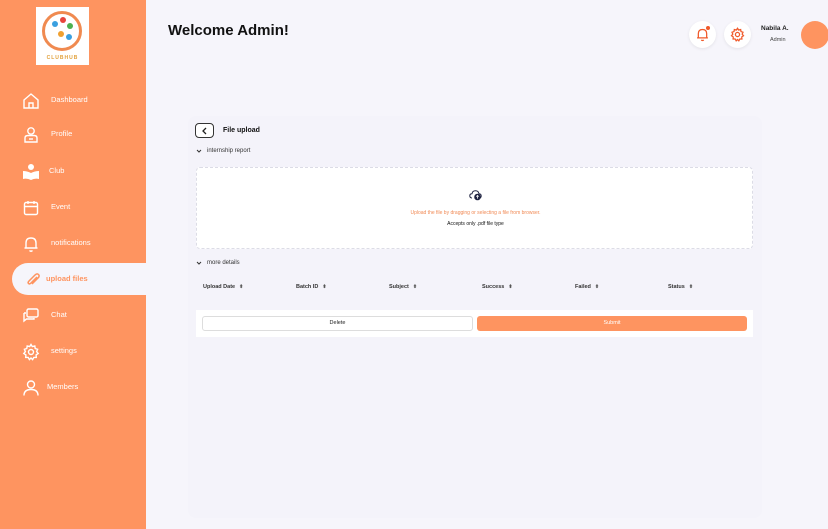 The image size is (828, 529). I want to click on sidebar-item-settings: settings, so click(73, 351).